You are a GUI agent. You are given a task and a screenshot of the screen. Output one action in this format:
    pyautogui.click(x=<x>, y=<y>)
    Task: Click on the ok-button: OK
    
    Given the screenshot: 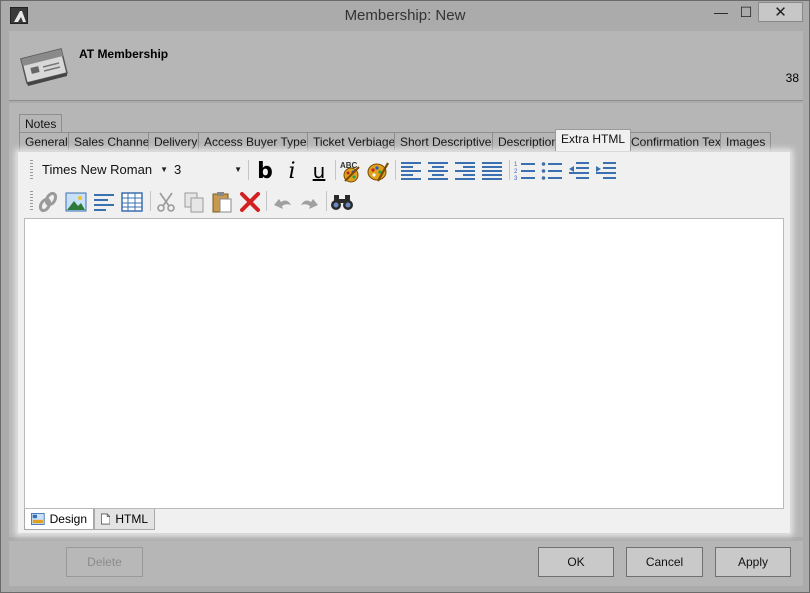 What is the action you would take?
    pyautogui.click(x=576, y=562)
    